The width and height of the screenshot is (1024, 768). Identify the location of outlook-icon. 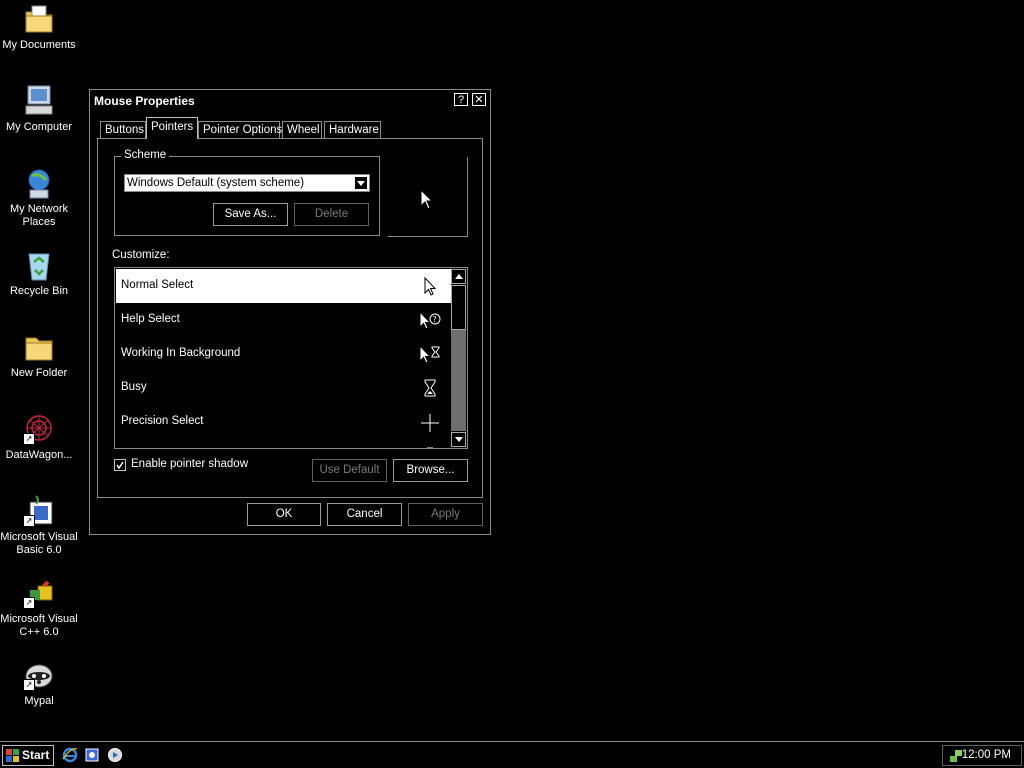
(92, 755).